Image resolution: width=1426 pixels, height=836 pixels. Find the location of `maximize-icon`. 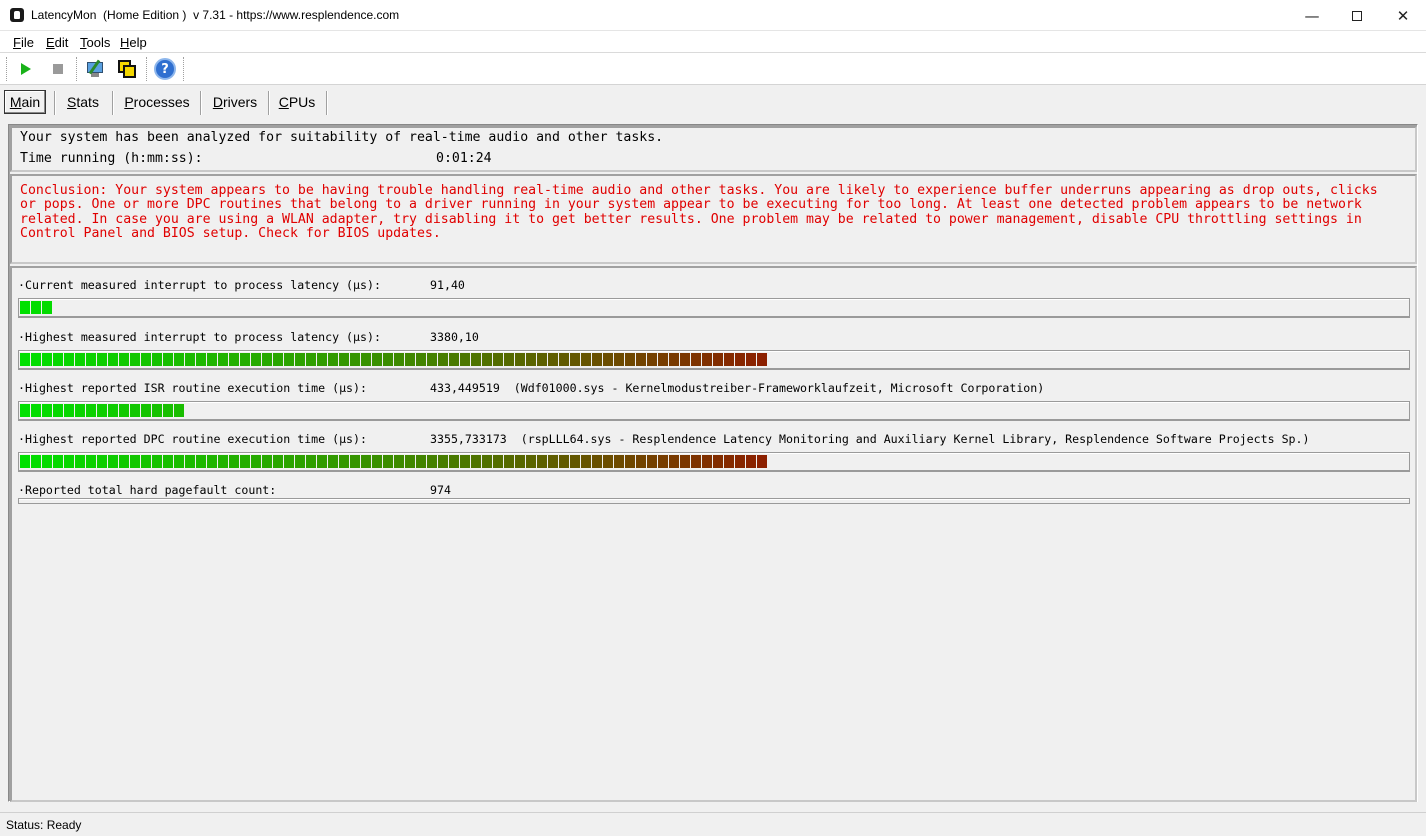

maximize-icon is located at coordinates (1357, 15).